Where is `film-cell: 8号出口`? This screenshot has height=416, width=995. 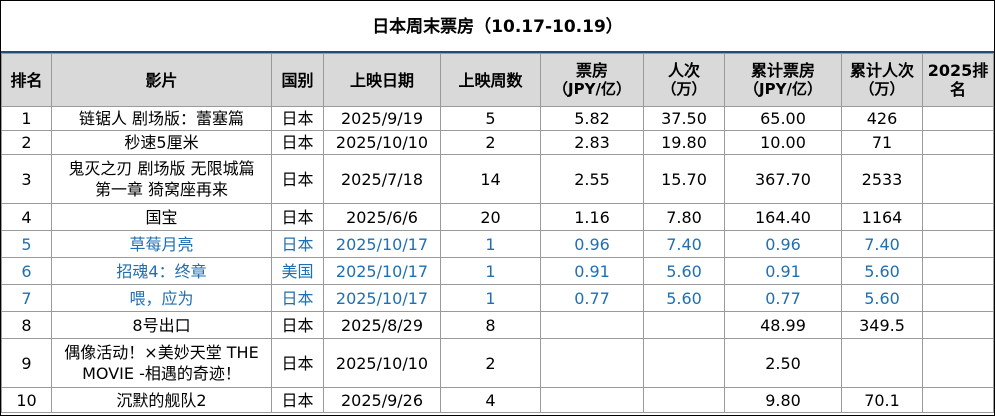 film-cell: 8号出口 is located at coordinates (161, 325).